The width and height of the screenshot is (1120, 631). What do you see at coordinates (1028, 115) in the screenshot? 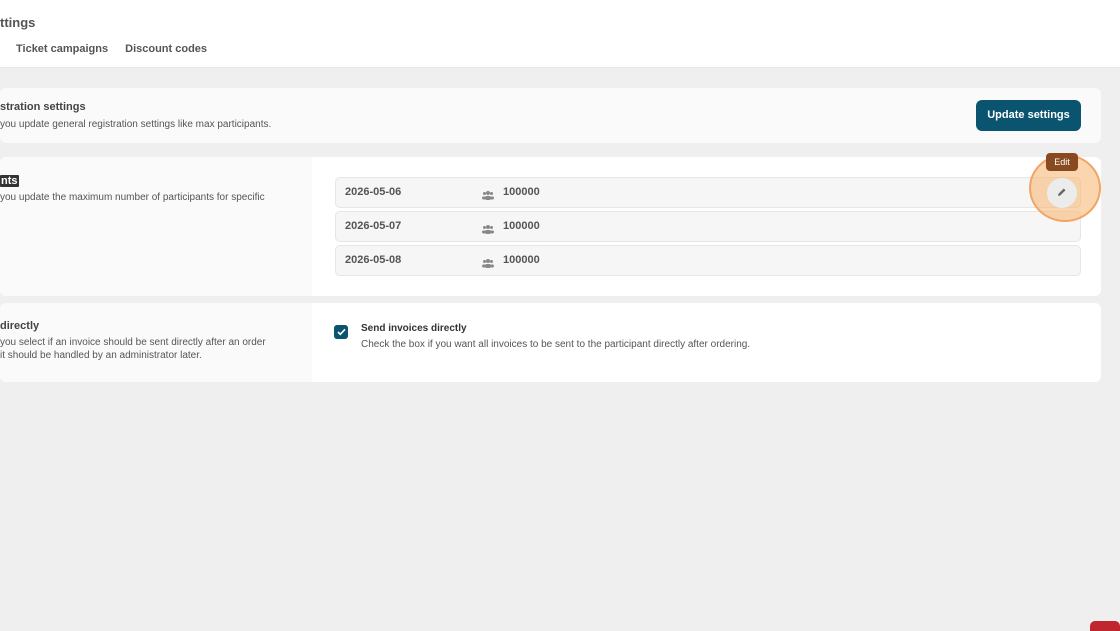
I see `update-settings-button: Update settings` at bounding box center [1028, 115].